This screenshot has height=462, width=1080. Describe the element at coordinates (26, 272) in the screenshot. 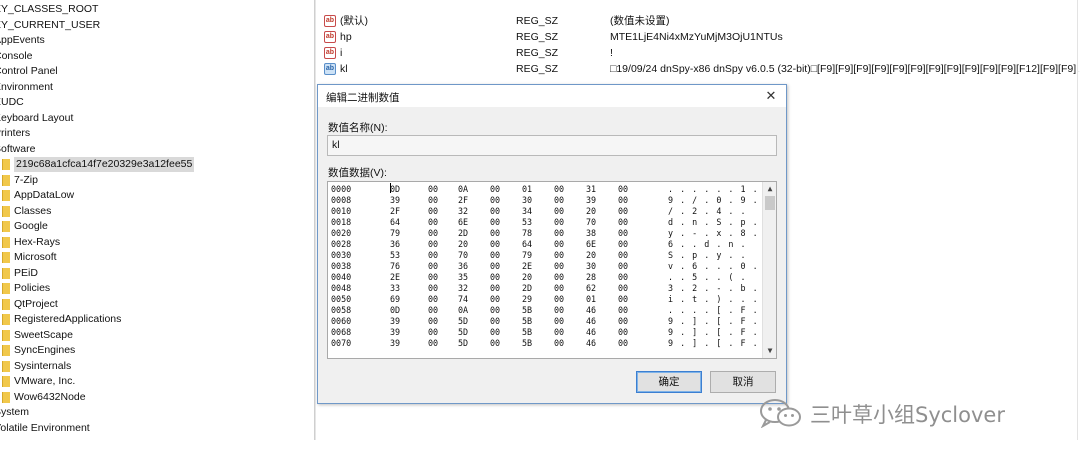

I see `tree-item-label: PEiD` at that location.